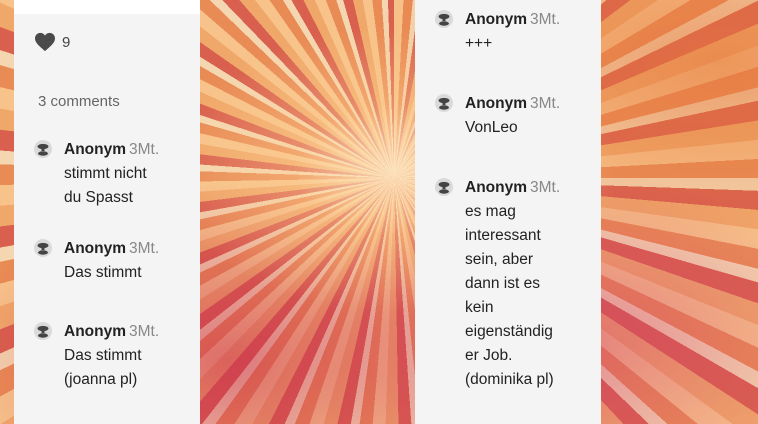 The height and width of the screenshot is (424, 758). I want to click on comment-text-line: +++, so click(479, 43).